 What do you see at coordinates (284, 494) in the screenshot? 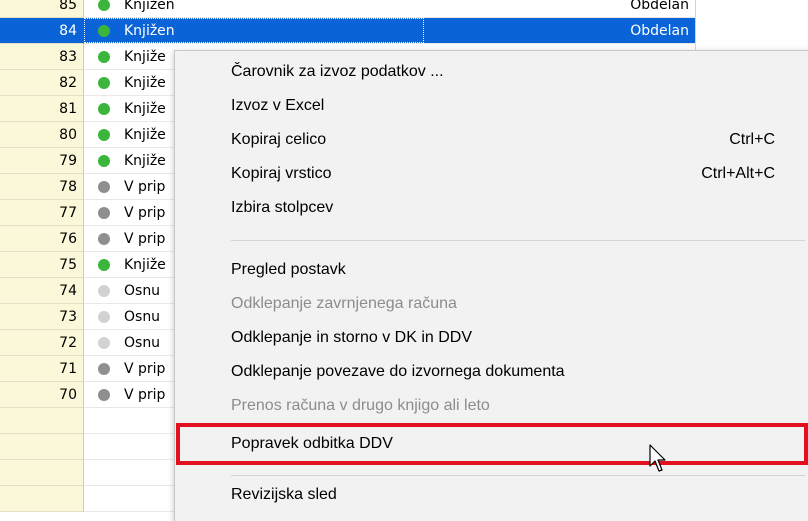
I see `menu-item-label: Revizijska sled` at bounding box center [284, 494].